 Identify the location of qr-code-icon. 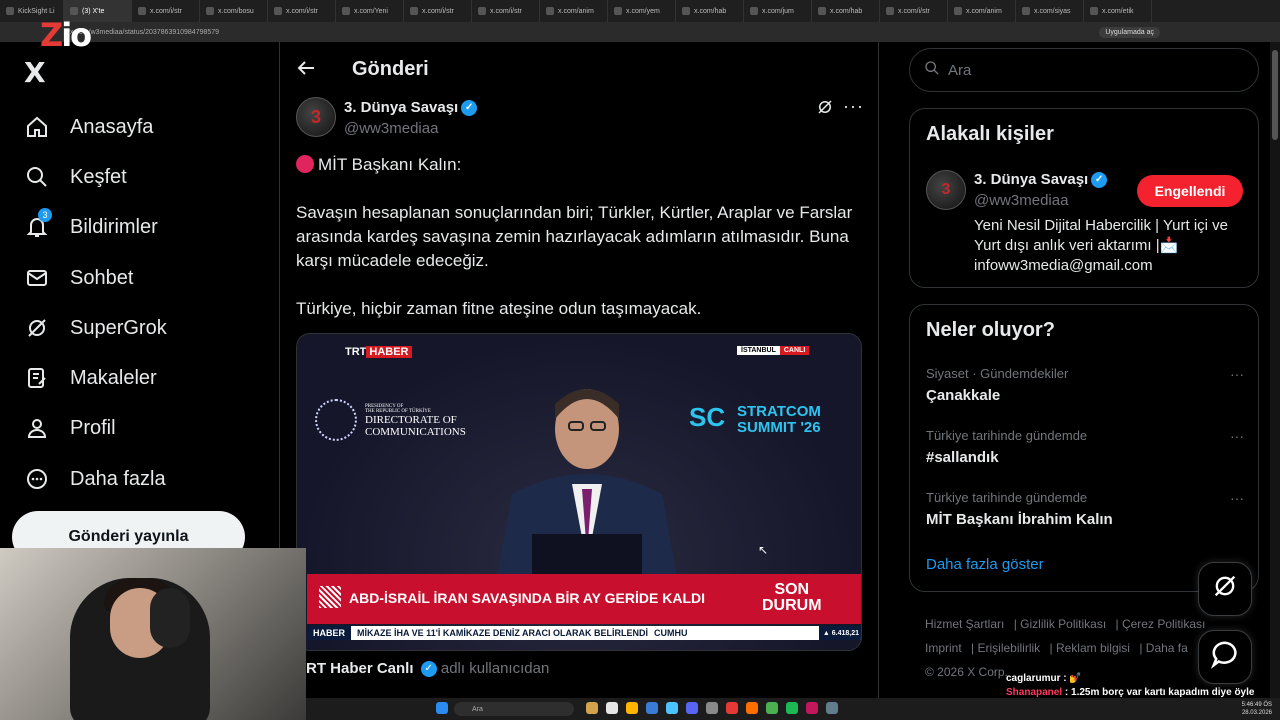
(330, 597).